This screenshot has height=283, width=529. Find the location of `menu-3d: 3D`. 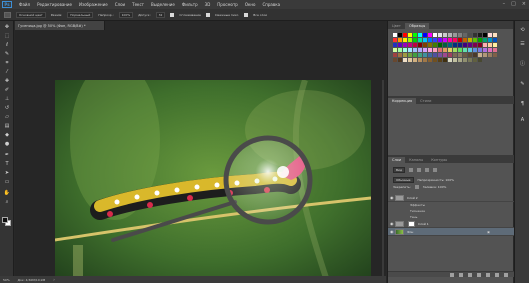

menu-3d: 3D is located at coordinates (208, 4).